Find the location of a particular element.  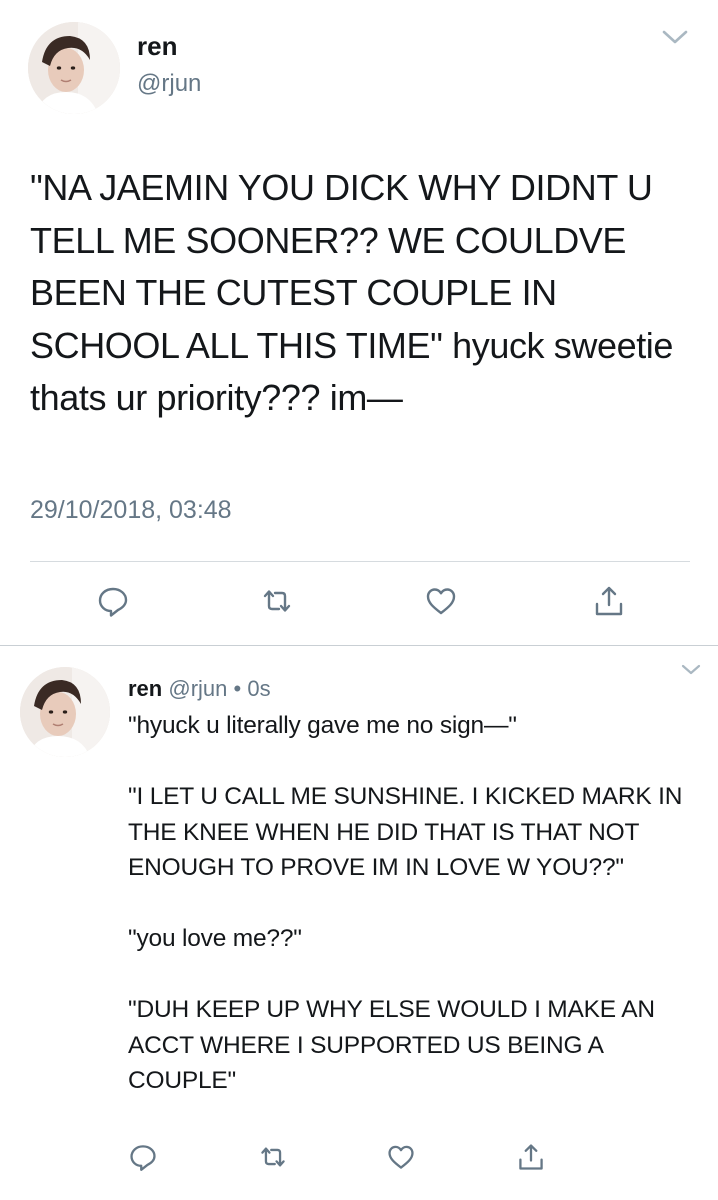

tweet-separator is located at coordinates (359, 645).